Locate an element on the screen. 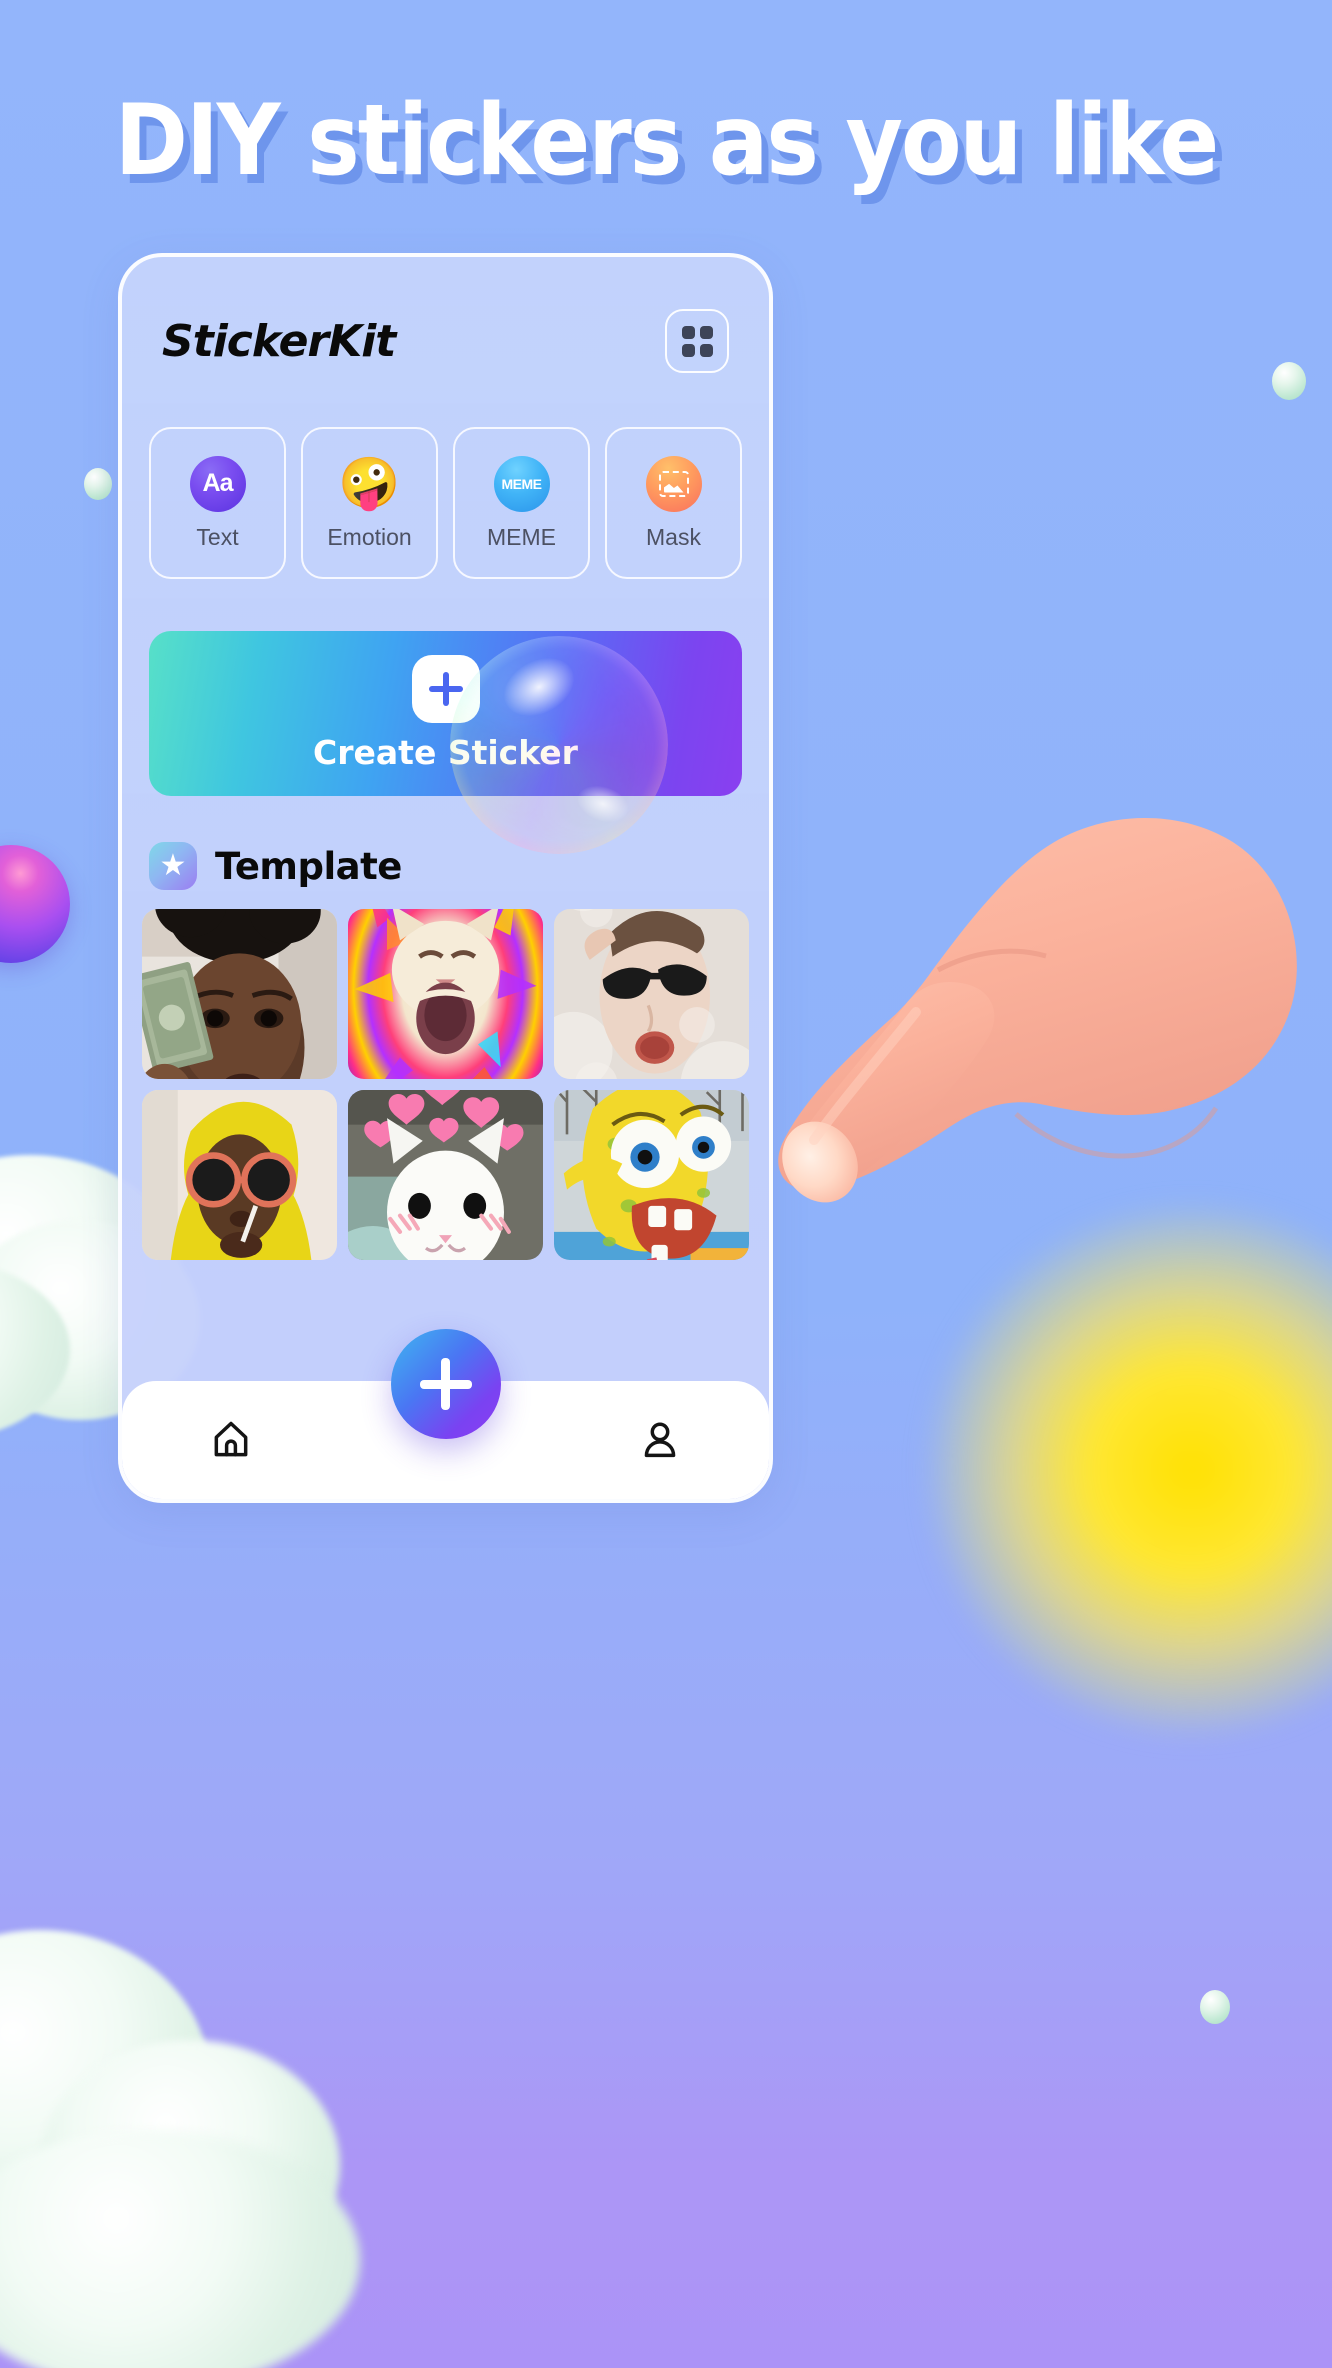  nav-profile is located at coordinates (660, 1440).